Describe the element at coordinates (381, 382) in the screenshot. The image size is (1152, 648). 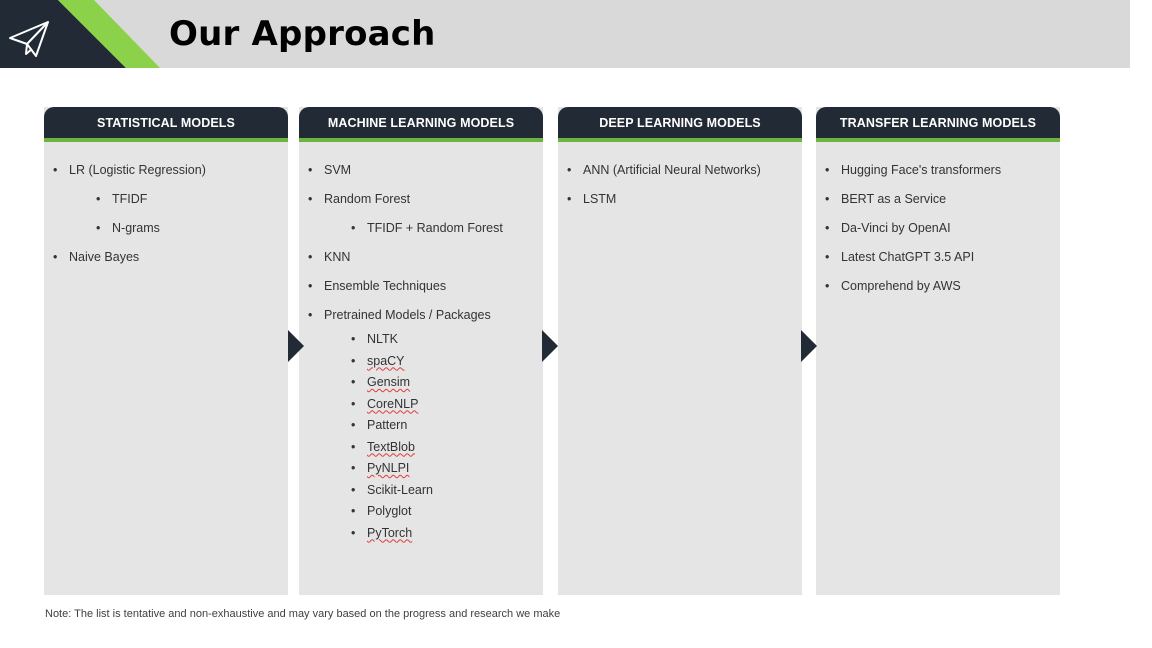
I see `list-item: • Gensim` at that location.